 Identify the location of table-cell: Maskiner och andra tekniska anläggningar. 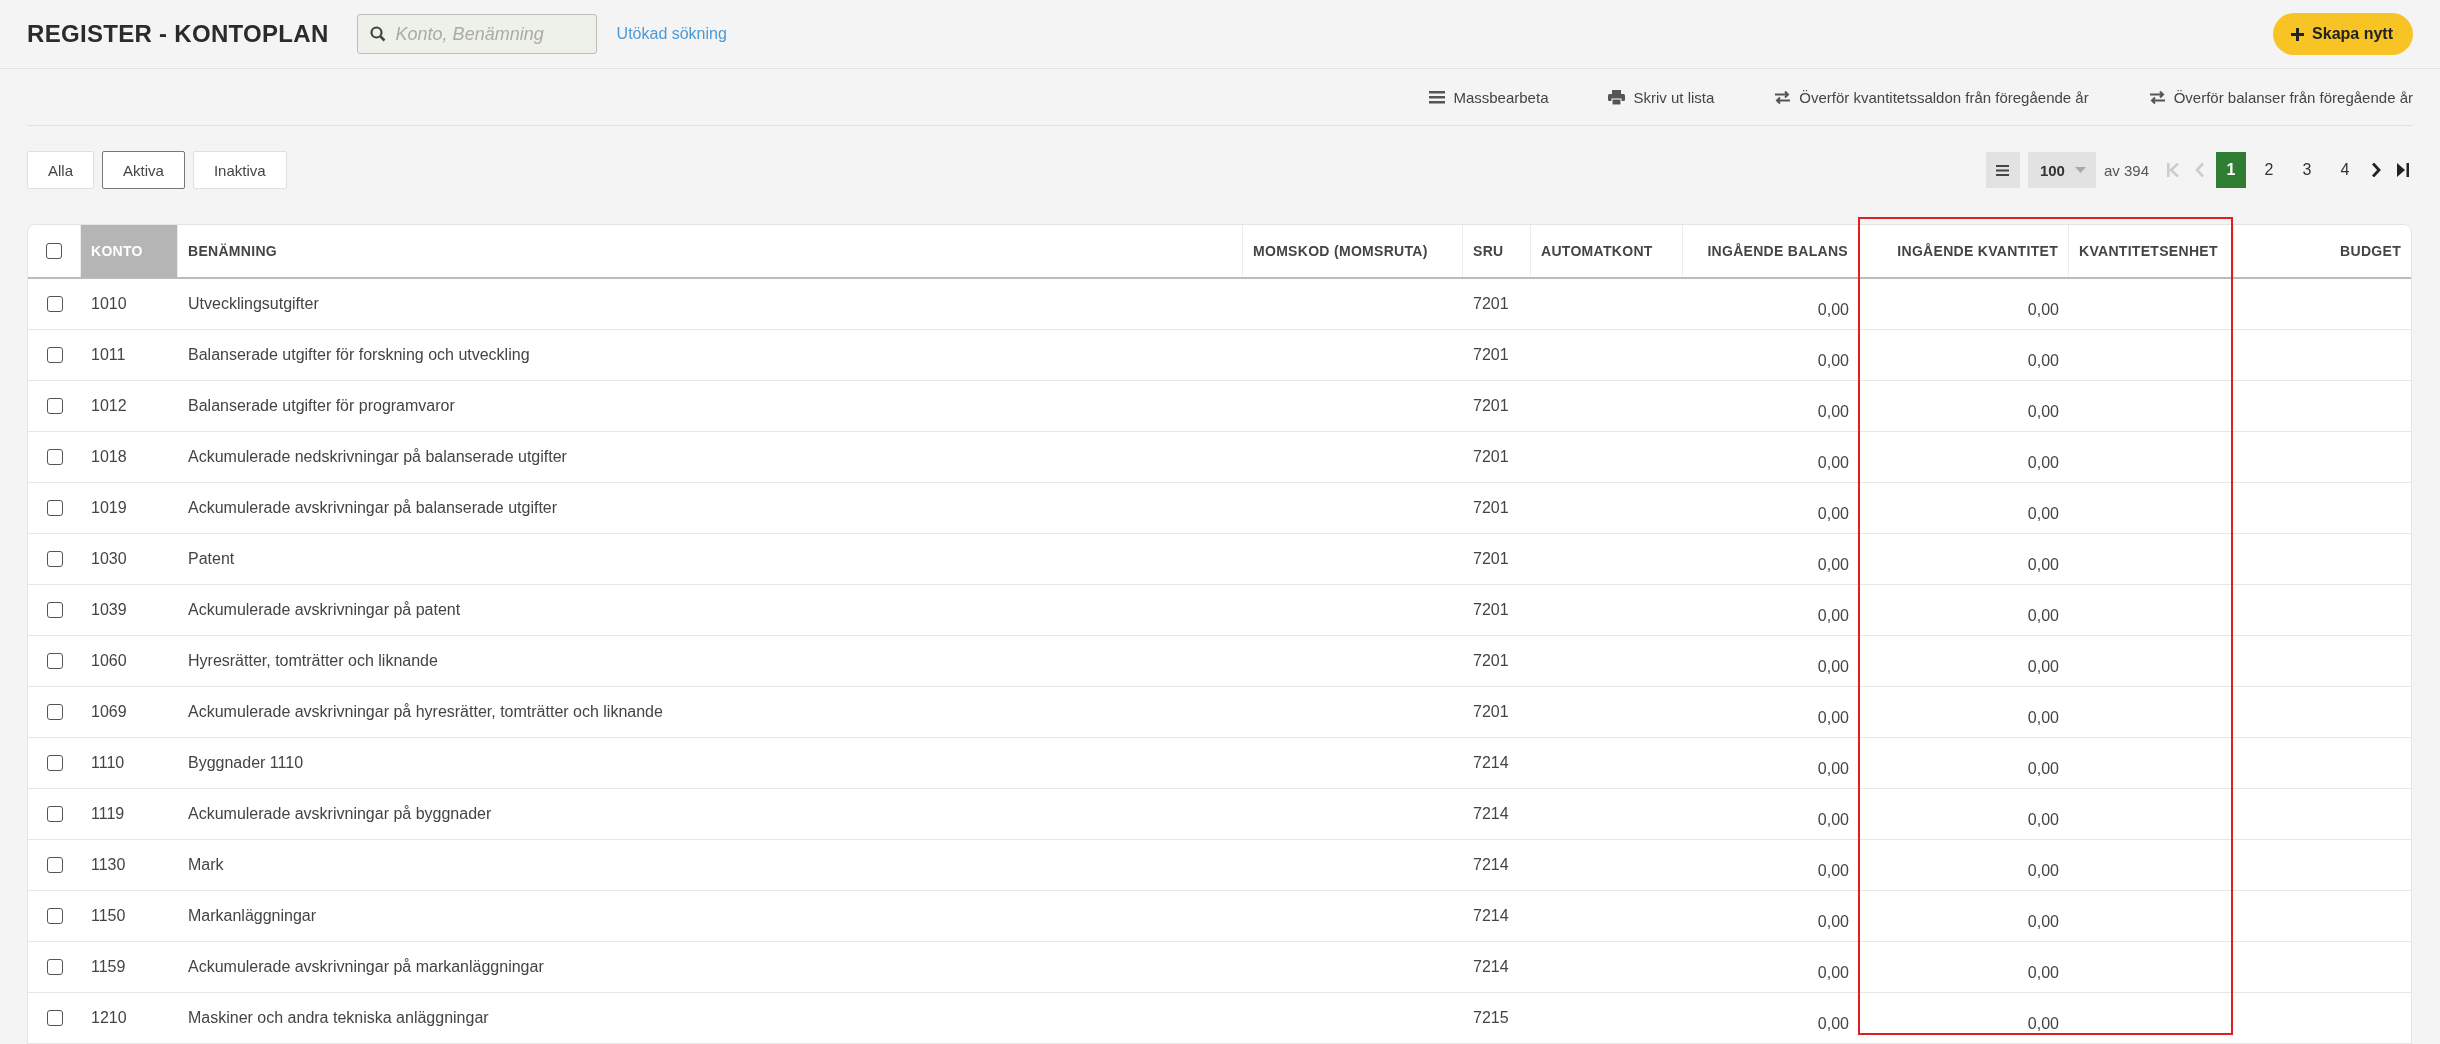
(338, 1018).